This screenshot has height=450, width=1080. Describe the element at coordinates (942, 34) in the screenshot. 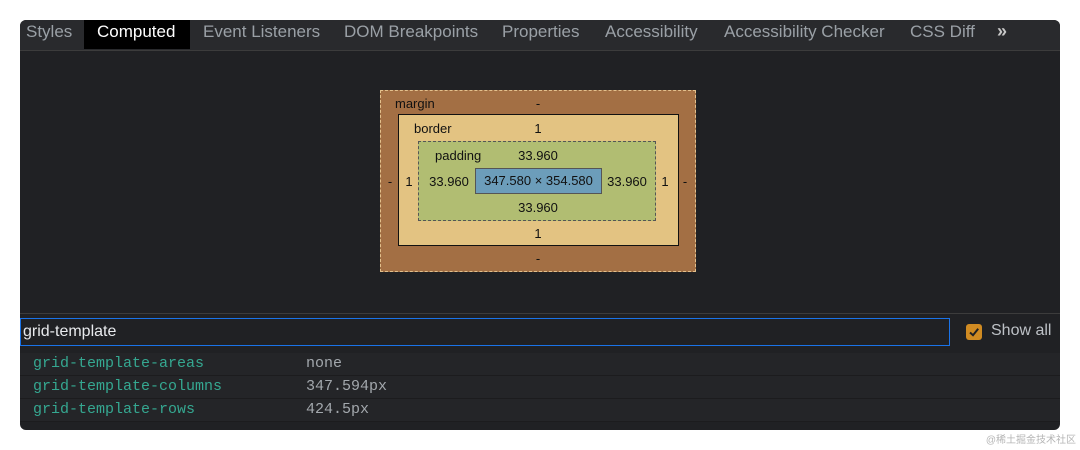

I see `tab-css-diff: CSS Diff` at that location.